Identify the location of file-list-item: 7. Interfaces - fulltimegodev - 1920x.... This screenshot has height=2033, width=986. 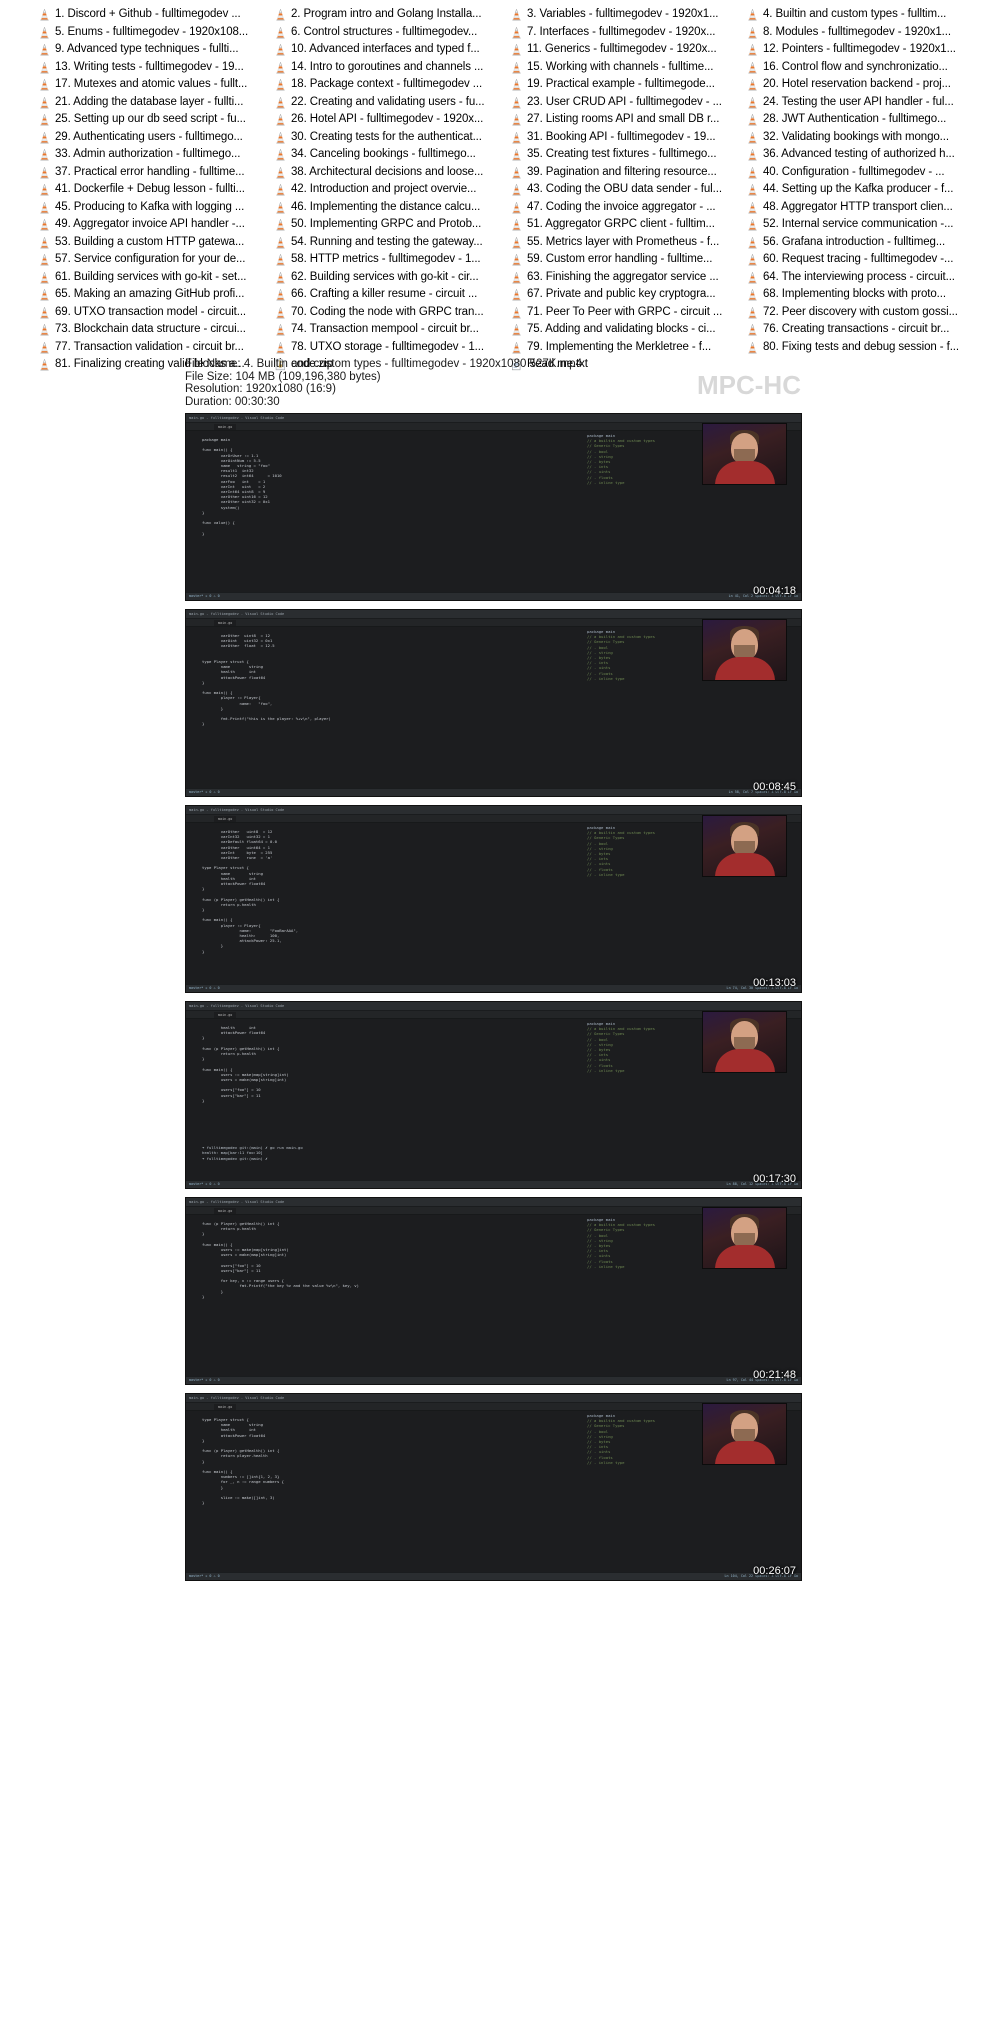
(628, 33).